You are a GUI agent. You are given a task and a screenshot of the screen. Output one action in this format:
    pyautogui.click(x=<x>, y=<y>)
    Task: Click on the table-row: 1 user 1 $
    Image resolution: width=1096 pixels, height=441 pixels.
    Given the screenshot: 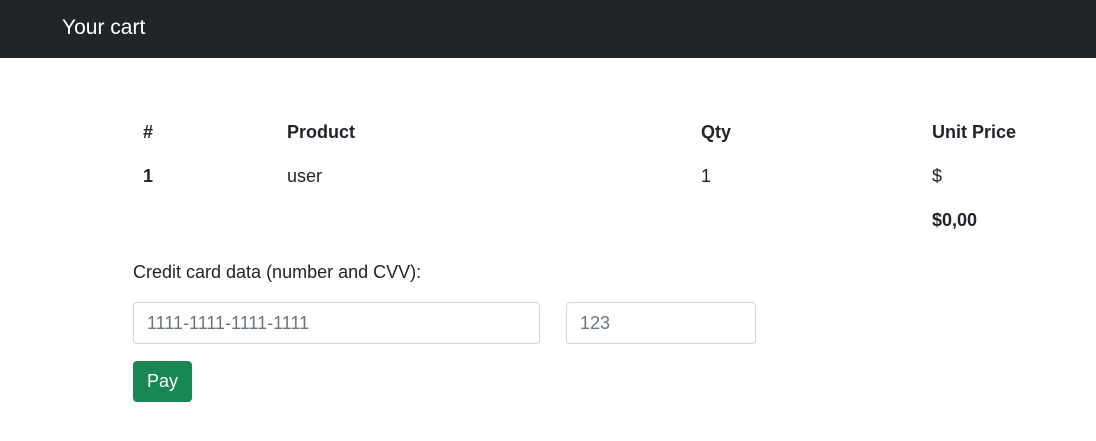 What is the action you would take?
    pyautogui.click(x=583, y=176)
    